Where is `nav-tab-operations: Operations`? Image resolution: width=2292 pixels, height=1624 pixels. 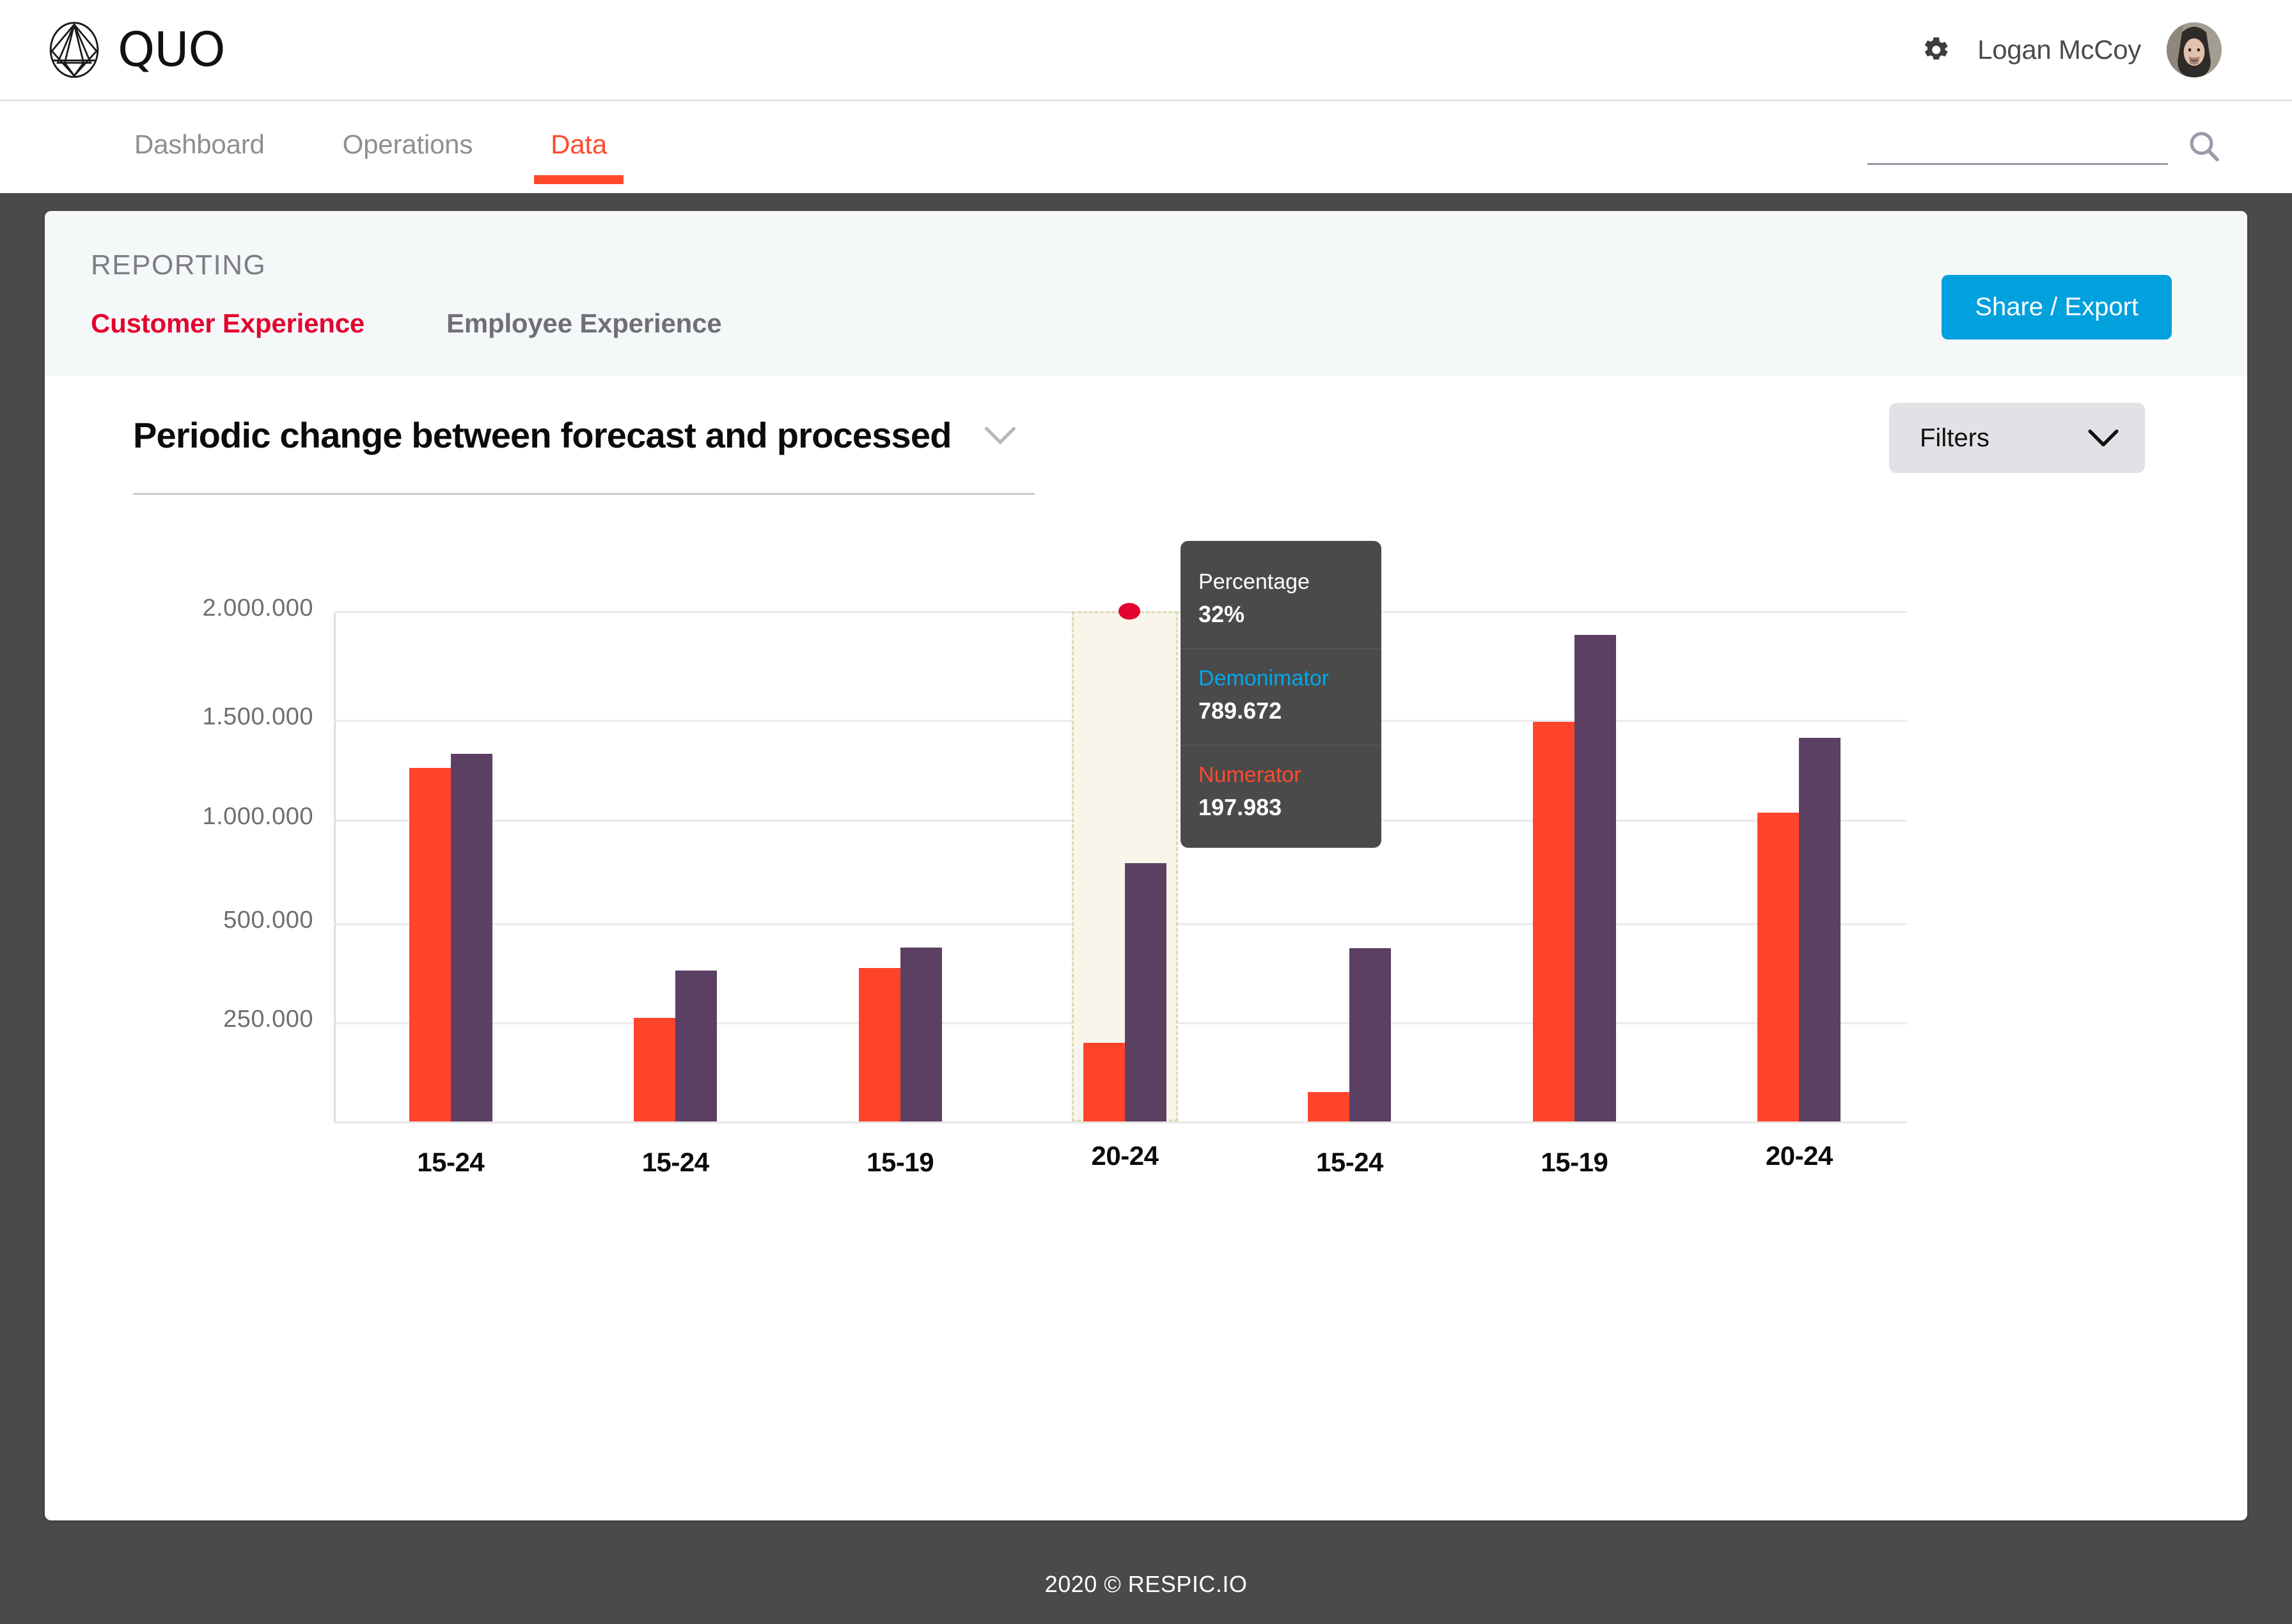
nav-tab-operations: Operations is located at coordinates (408, 161).